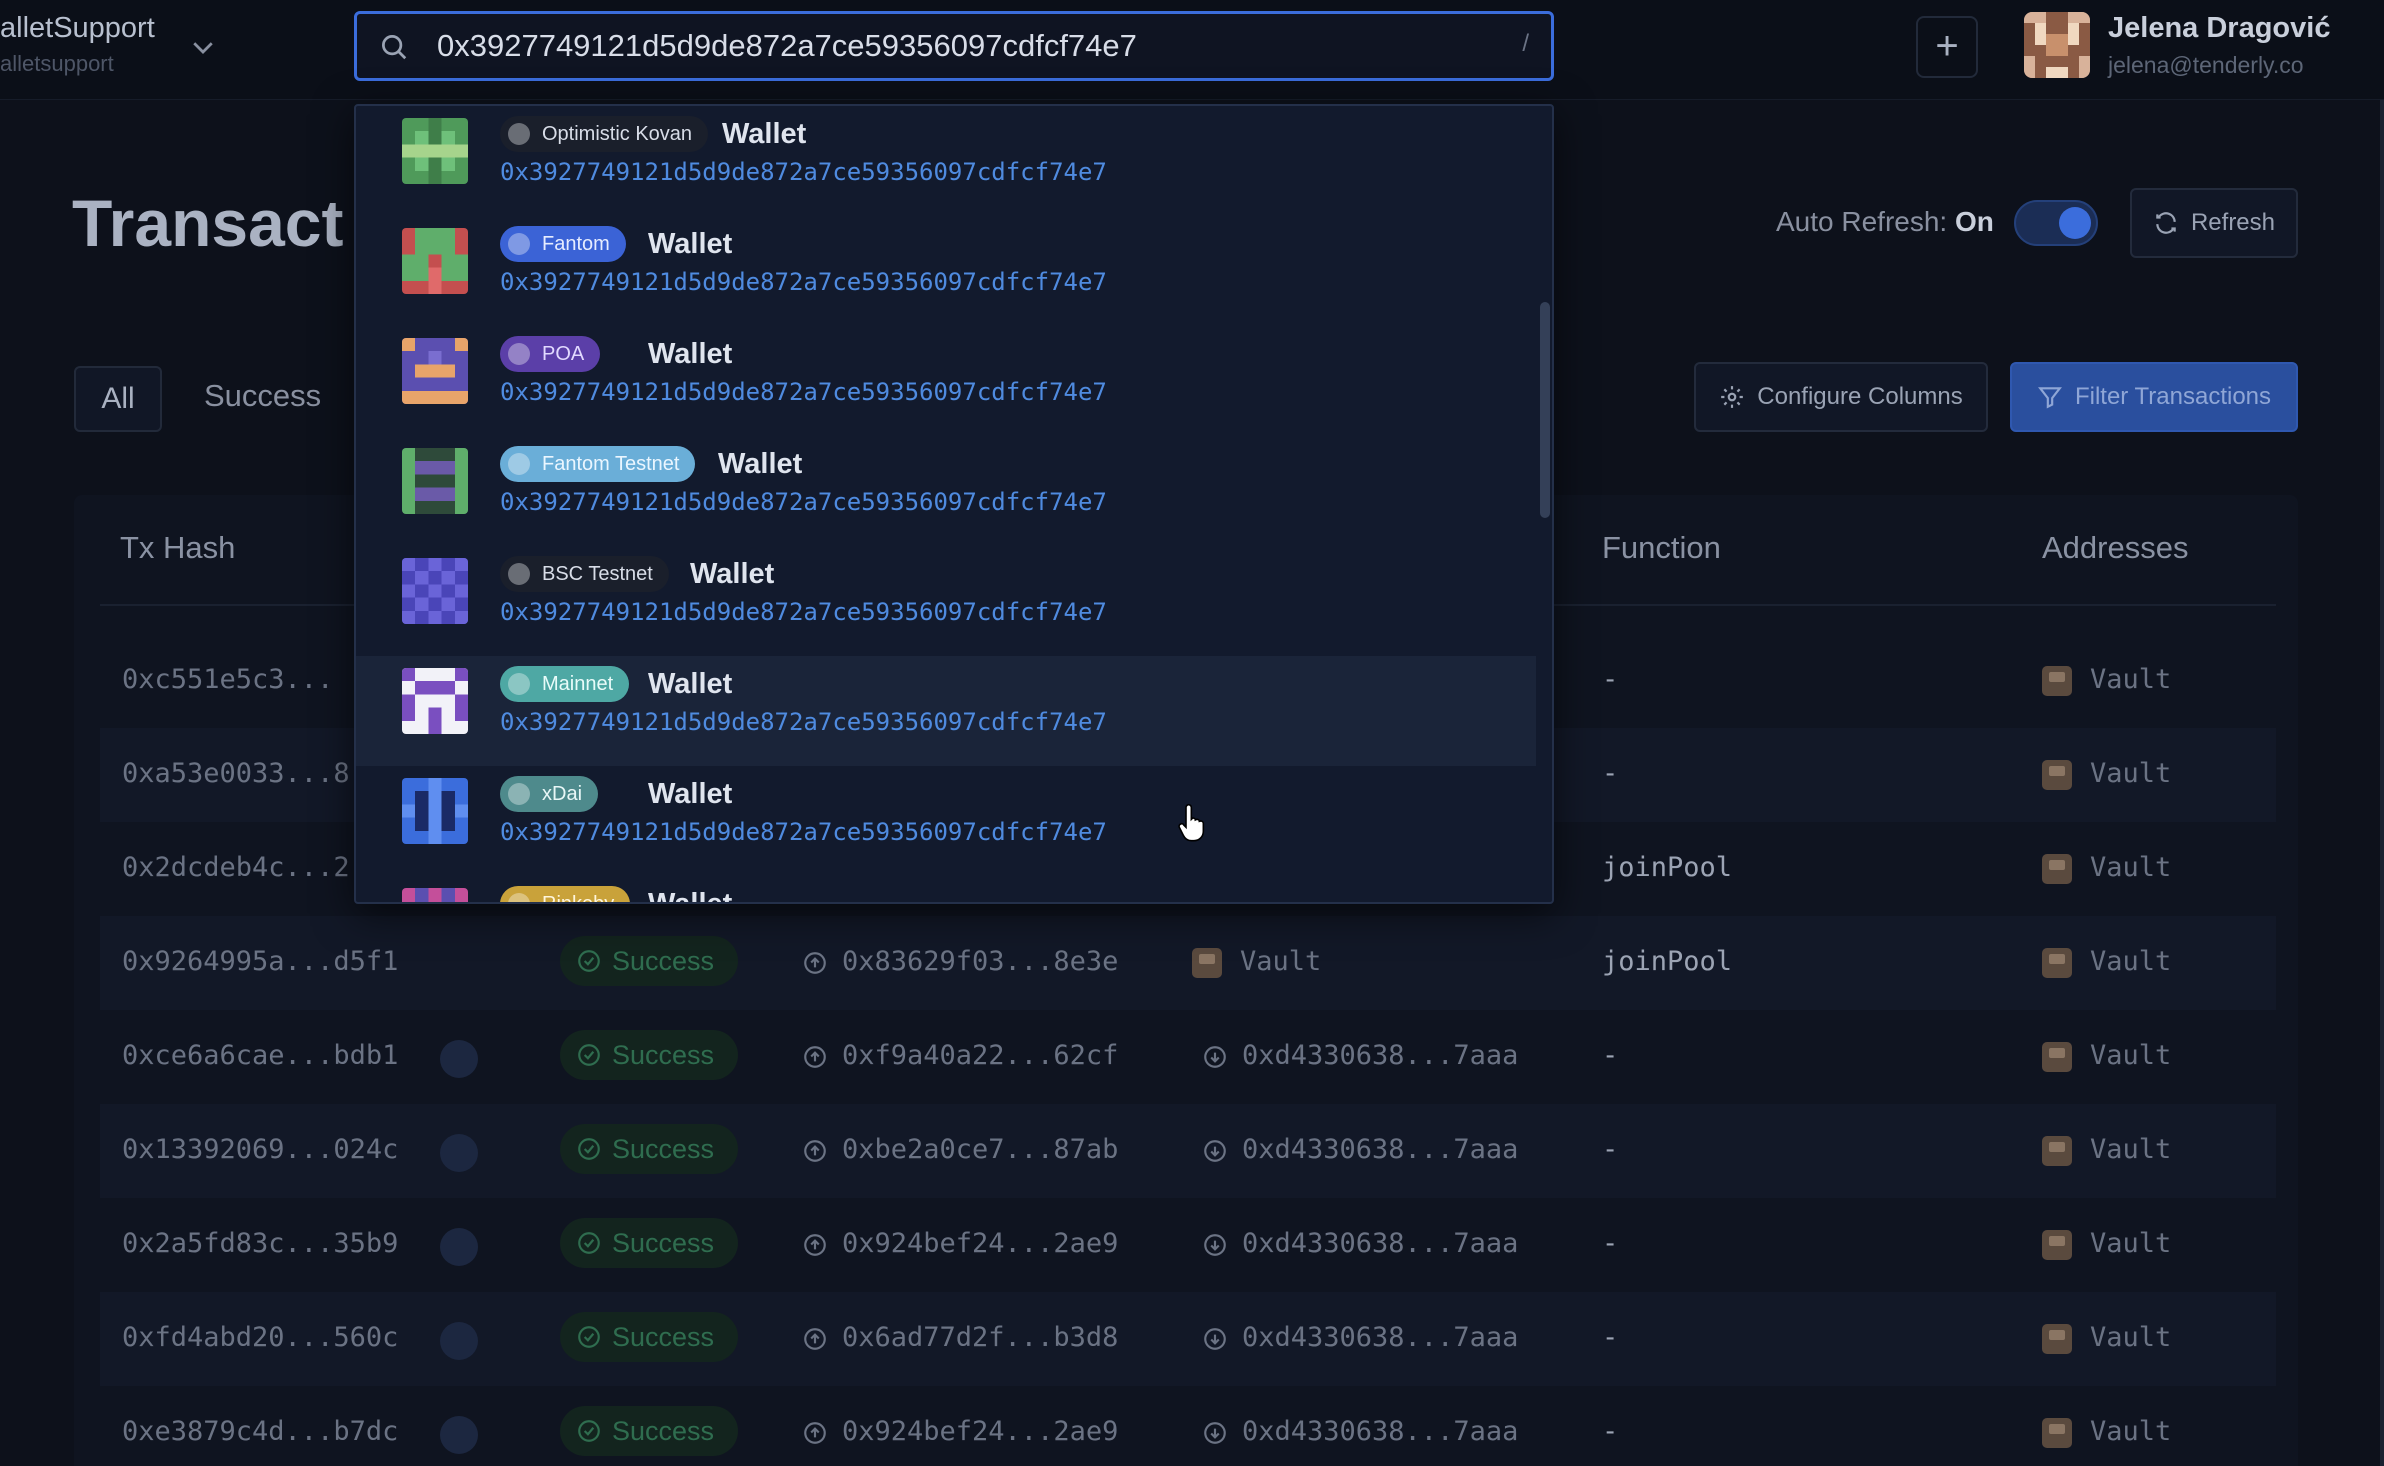 This screenshot has height=1466, width=2384. I want to click on tx-hash: 0x13392069...024c, so click(260, 1149).